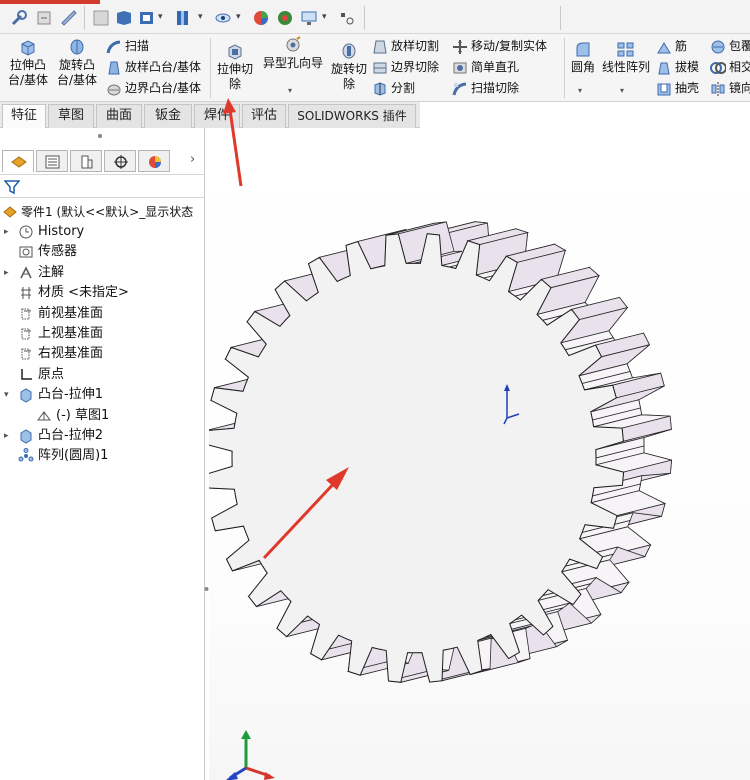 The height and width of the screenshot is (780, 750). What do you see at coordinates (120, 161) in the screenshot?
I see `tab-dimxpert` at bounding box center [120, 161].